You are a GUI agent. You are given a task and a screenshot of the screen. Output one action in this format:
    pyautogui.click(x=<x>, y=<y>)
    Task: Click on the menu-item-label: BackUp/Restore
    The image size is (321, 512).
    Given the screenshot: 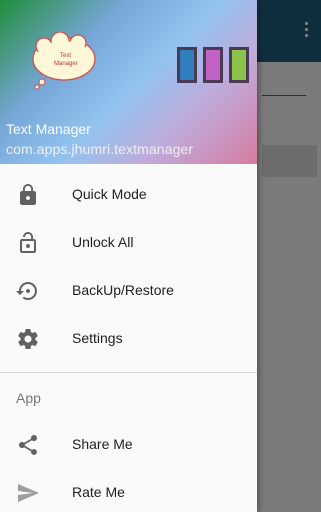 What is the action you would take?
    pyautogui.click(x=123, y=290)
    